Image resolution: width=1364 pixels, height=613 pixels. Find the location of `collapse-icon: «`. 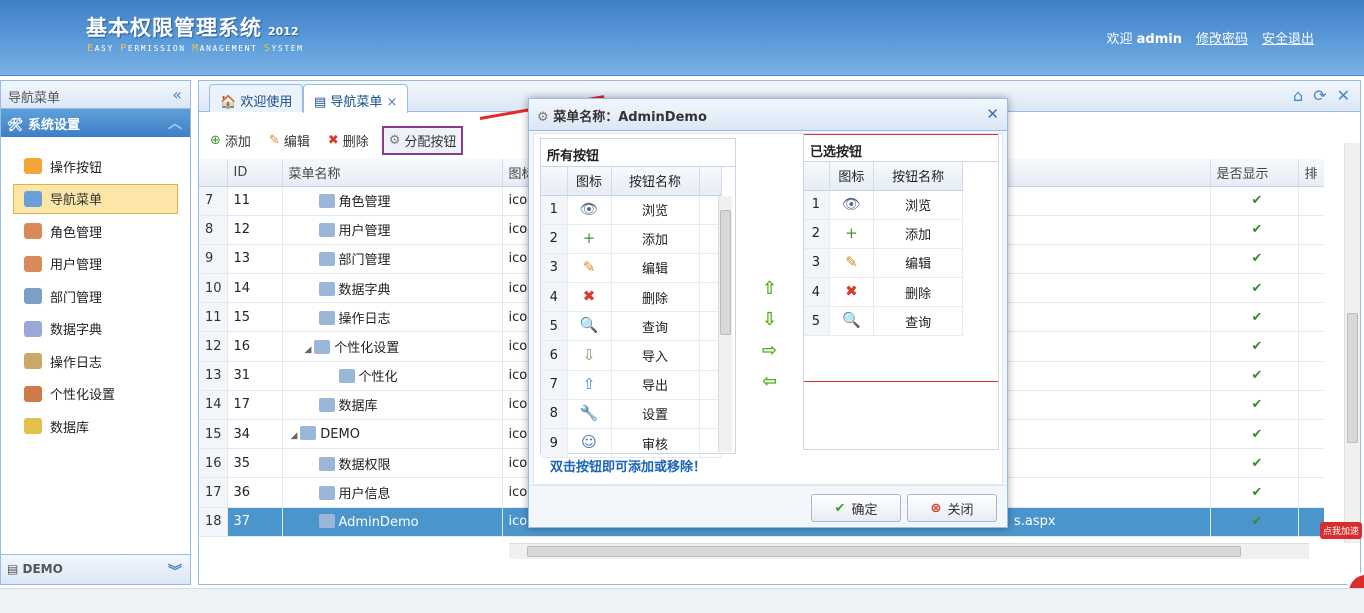

collapse-icon: « is located at coordinates (177, 94).